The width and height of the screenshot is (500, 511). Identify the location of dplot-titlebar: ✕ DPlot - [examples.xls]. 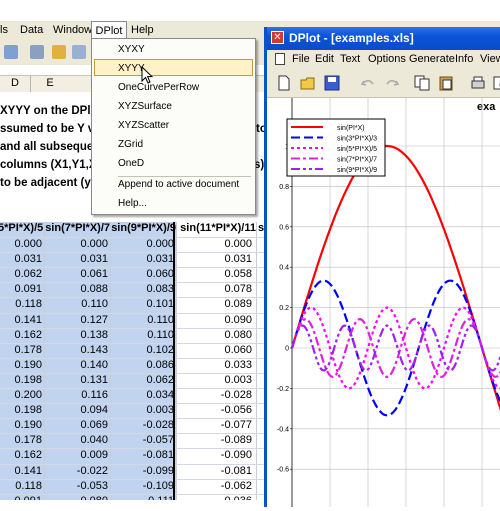
(383, 38).